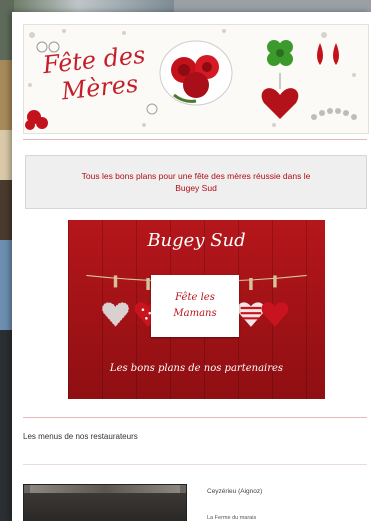  What do you see at coordinates (105, 502) in the screenshot?
I see `restaurant-image` at bounding box center [105, 502].